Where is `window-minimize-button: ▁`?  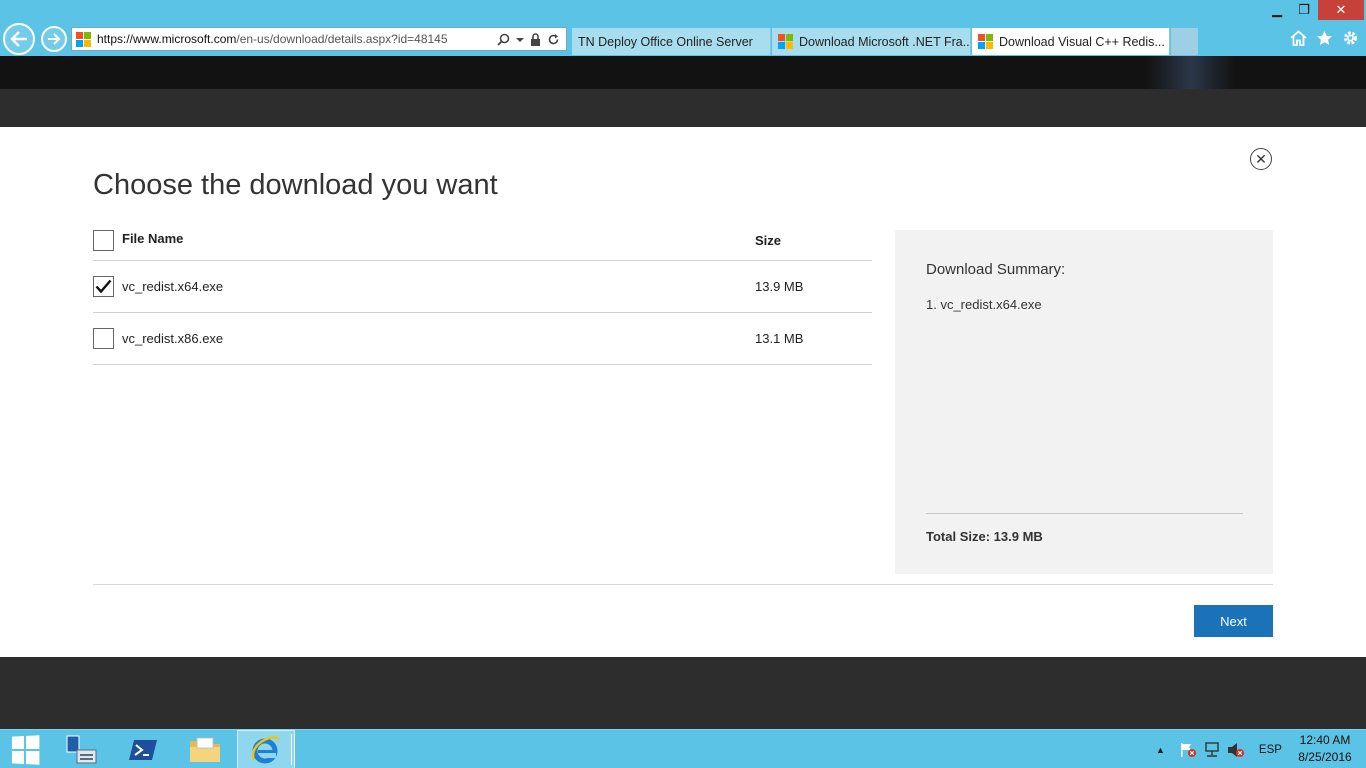 window-minimize-button: ▁ is located at coordinates (1277, 10).